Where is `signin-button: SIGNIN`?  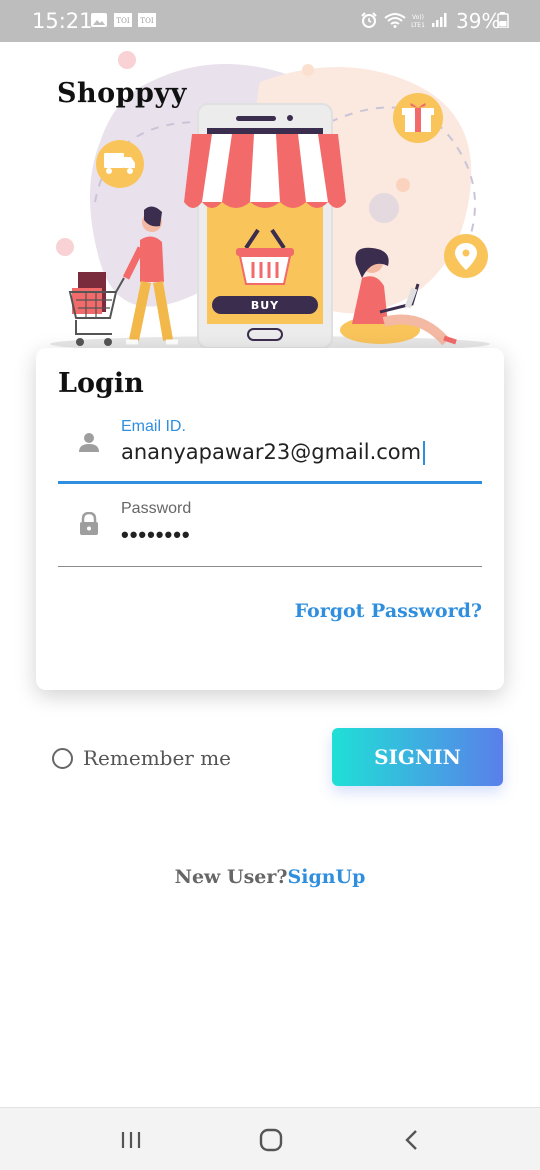 signin-button: SIGNIN is located at coordinates (417, 757).